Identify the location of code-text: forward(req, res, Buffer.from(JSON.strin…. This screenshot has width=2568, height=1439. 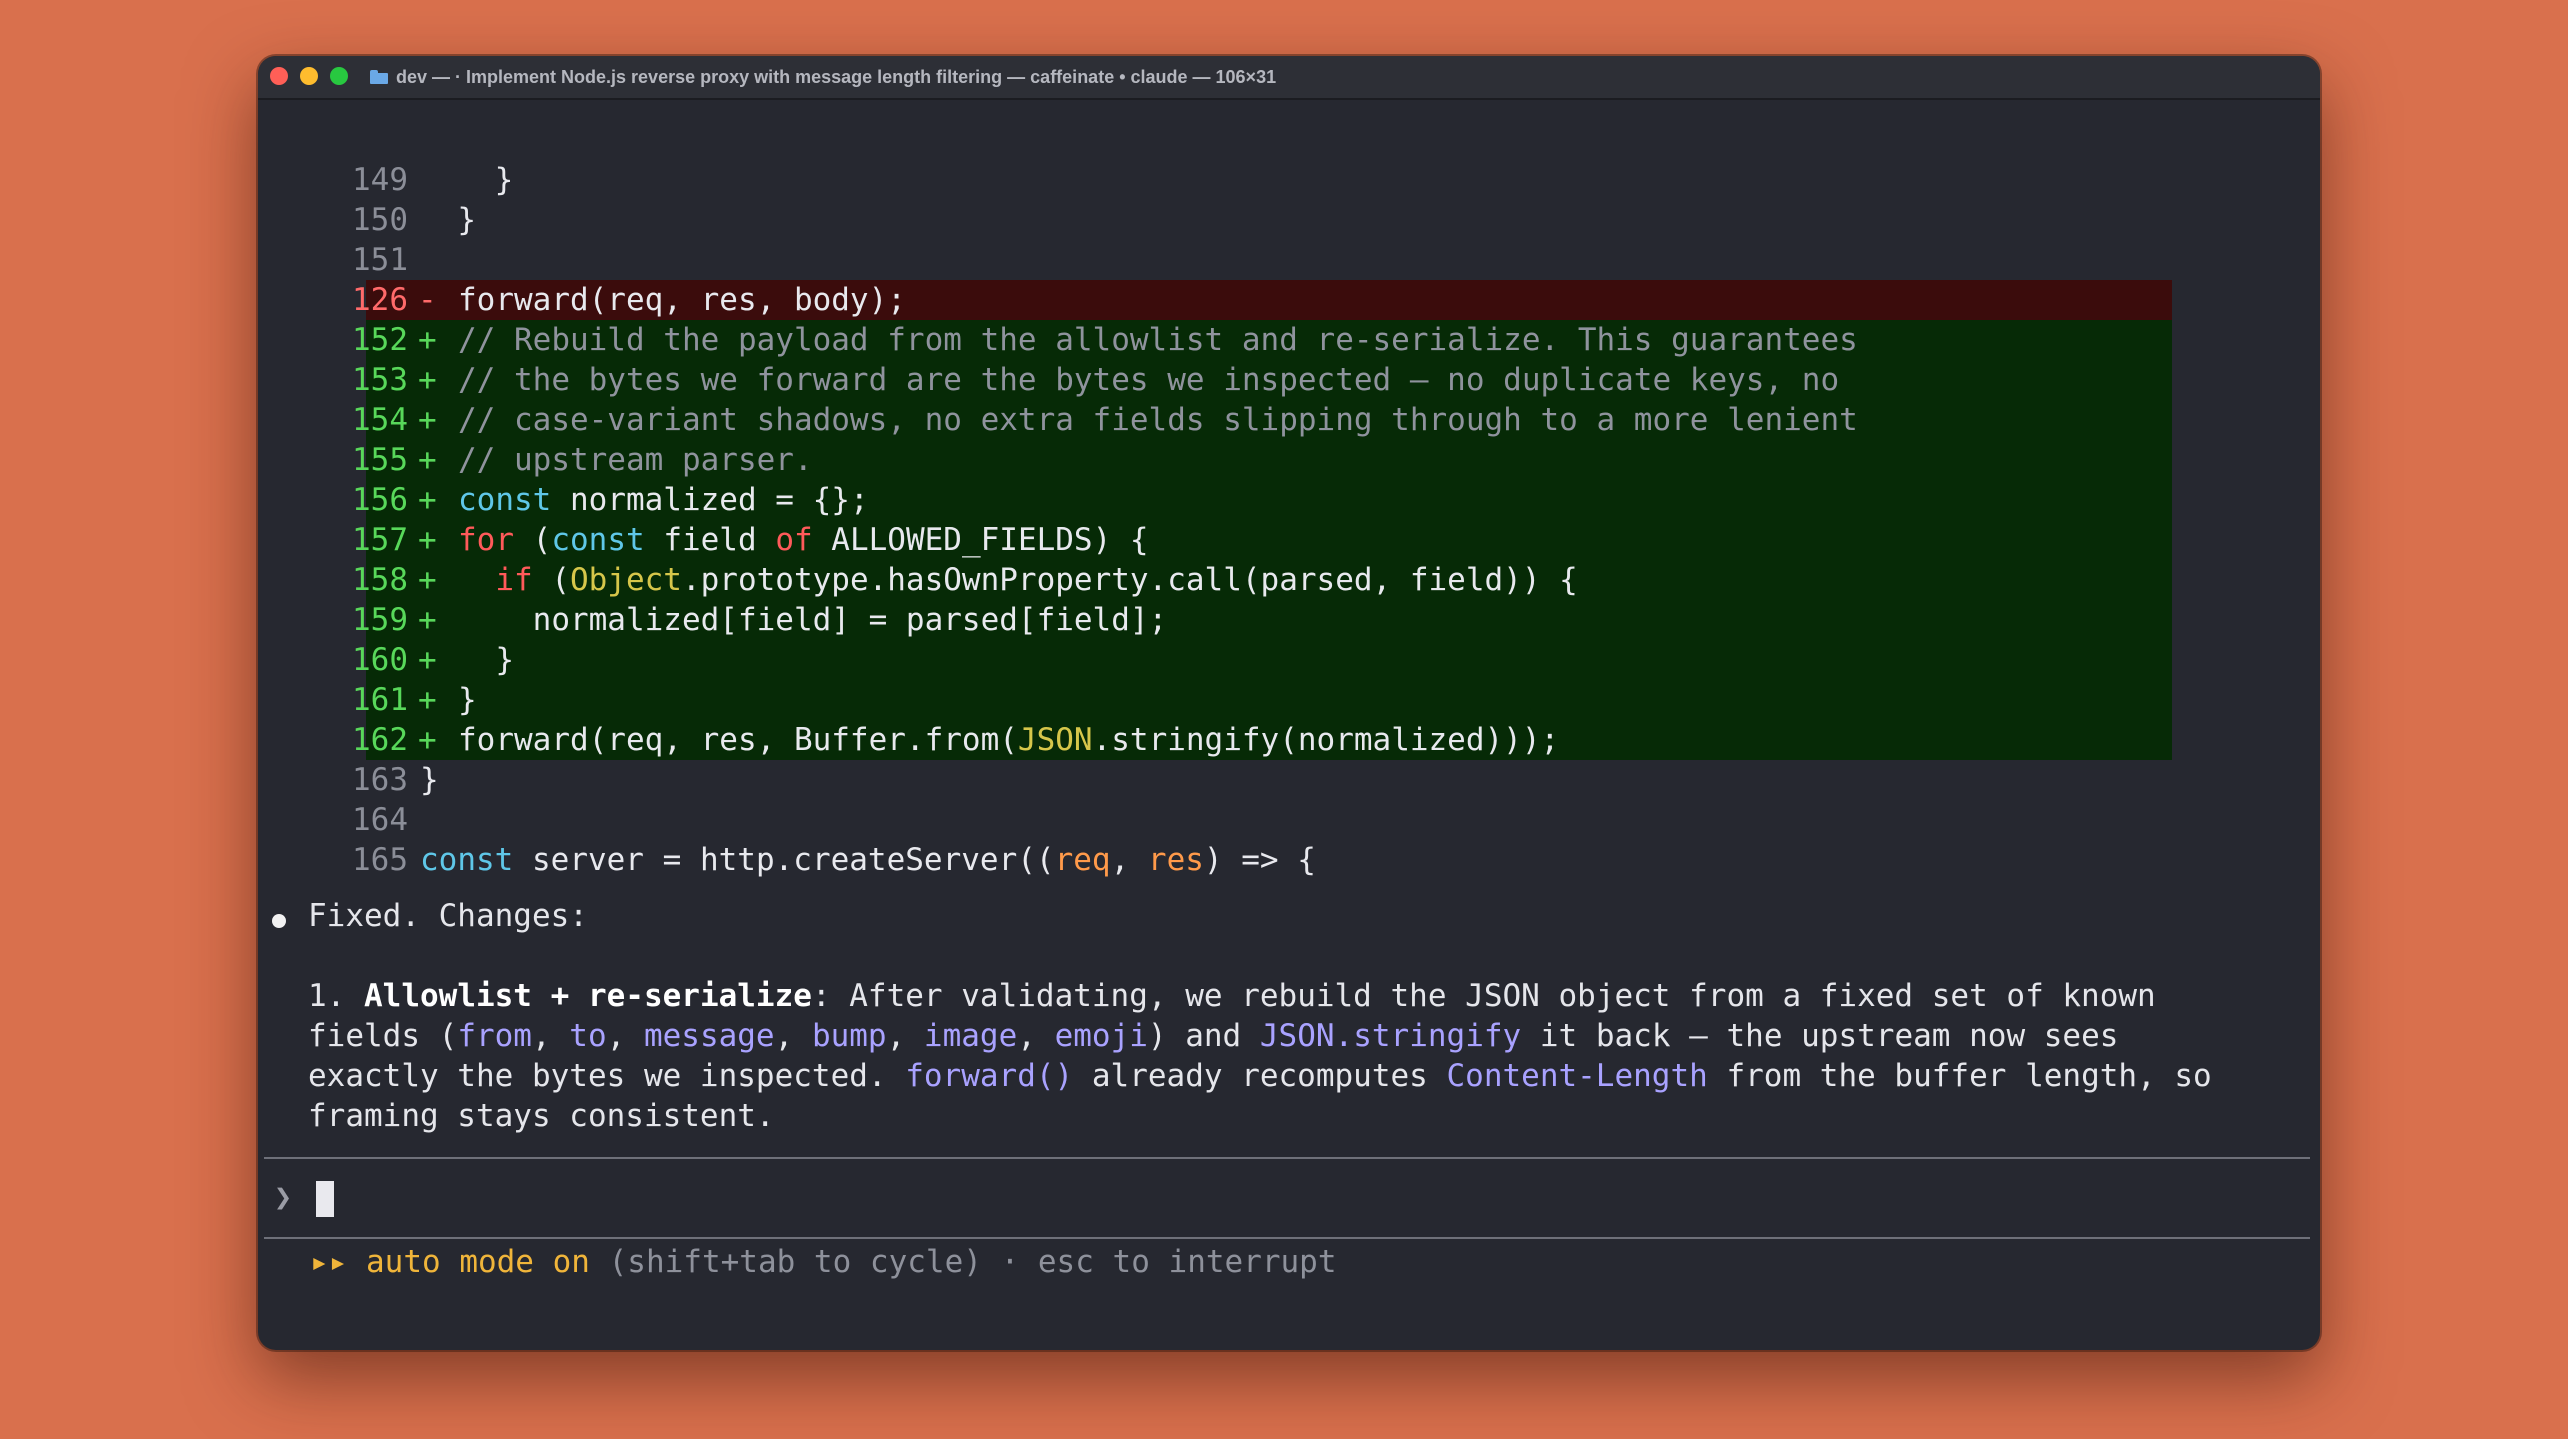
(1008, 740).